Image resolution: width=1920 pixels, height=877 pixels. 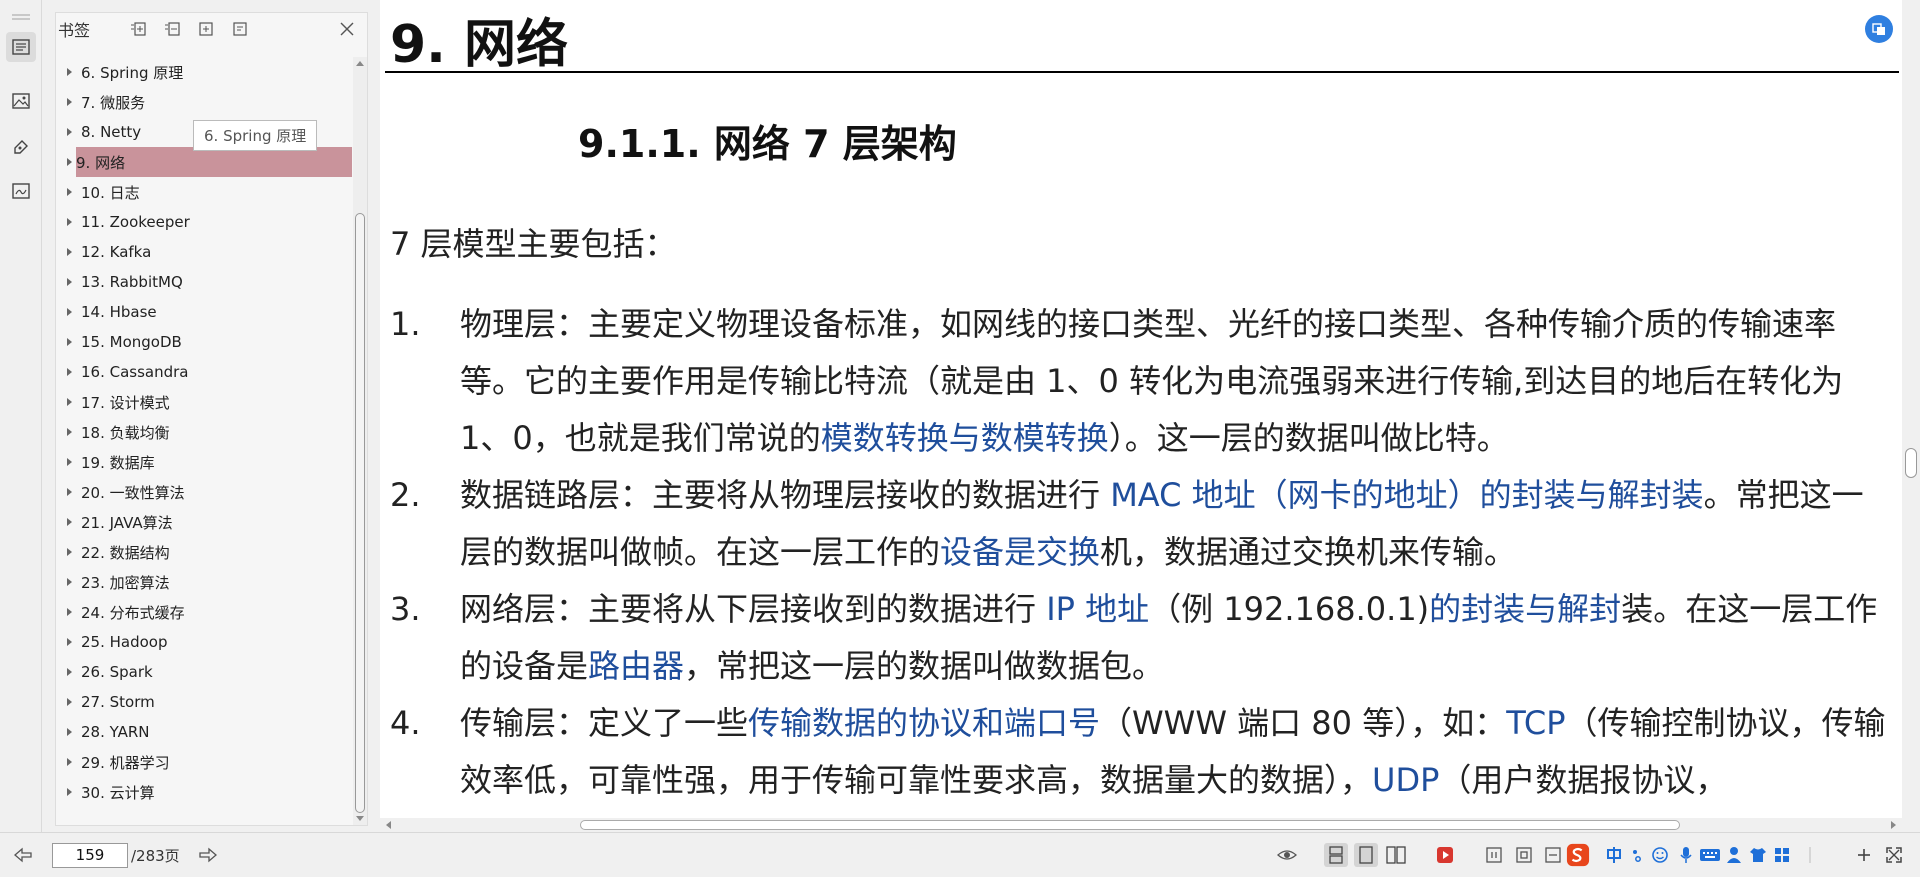 I want to click on hyperlink: 设备是交换, so click(x=1020, y=552).